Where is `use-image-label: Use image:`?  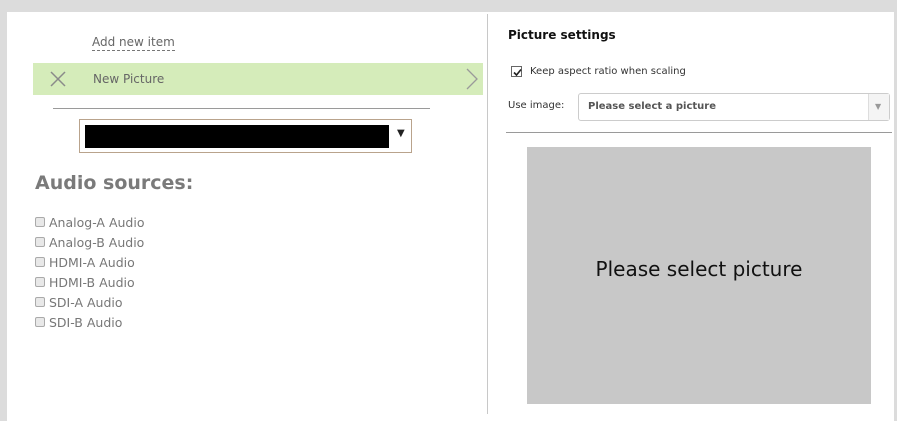
use-image-label: Use image: is located at coordinates (536, 105).